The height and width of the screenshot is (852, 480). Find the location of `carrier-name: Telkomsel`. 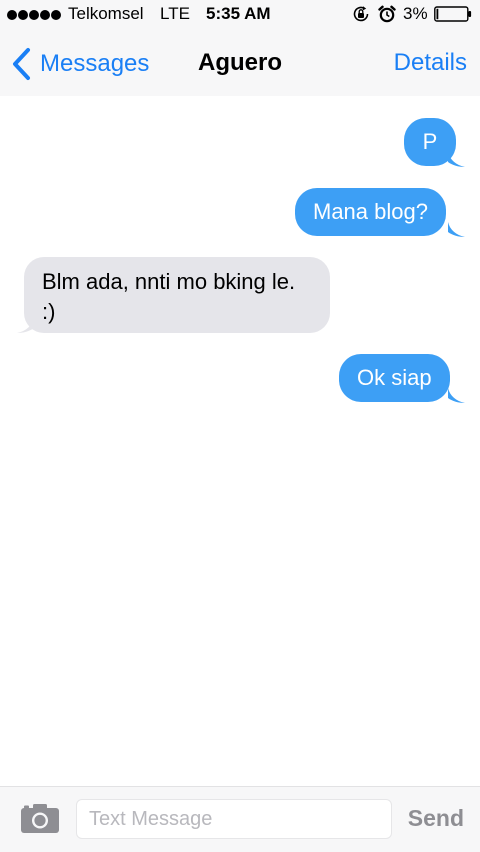

carrier-name: Telkomsel is located at coordinates (106, 13).